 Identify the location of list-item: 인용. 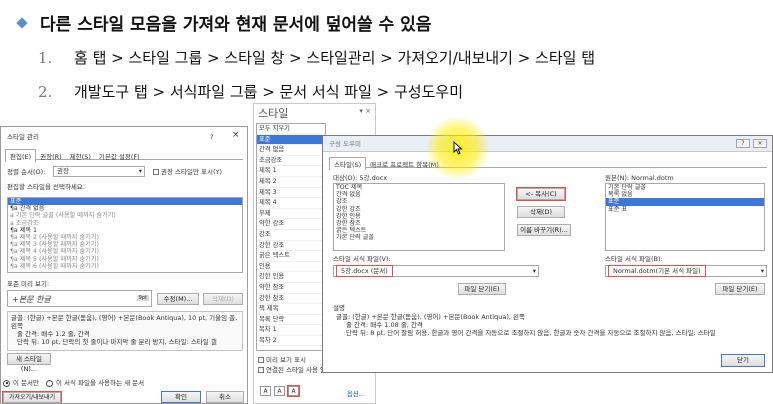
(291, 267).